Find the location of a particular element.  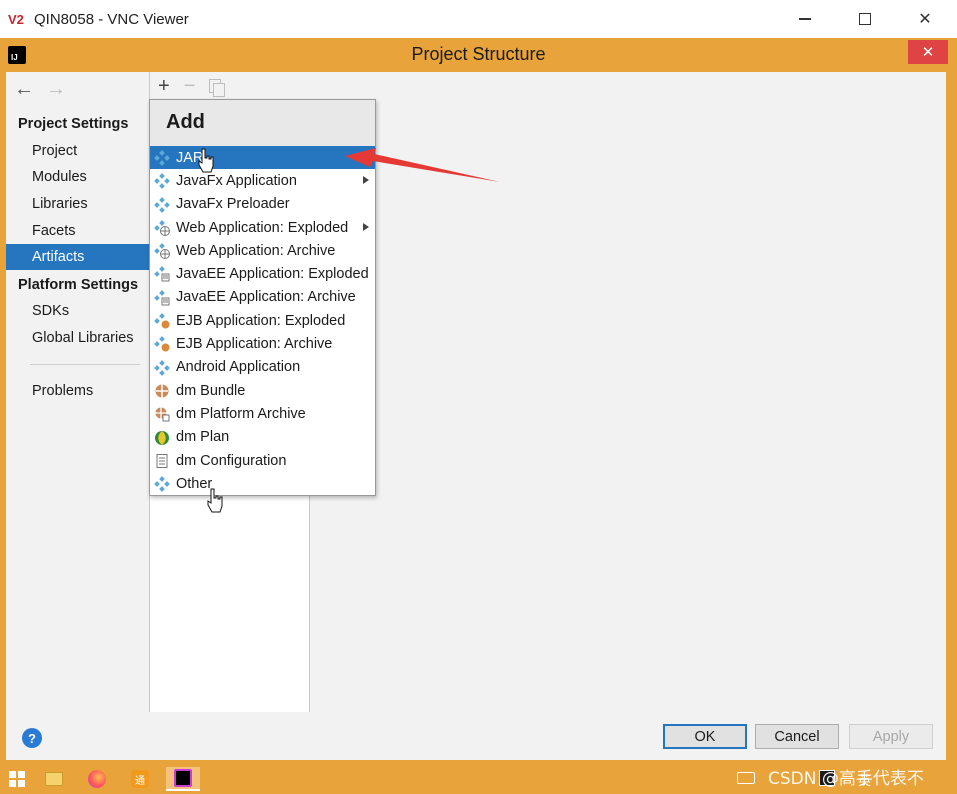

taskbar-app: 通 is located at coordinates (140, 779).